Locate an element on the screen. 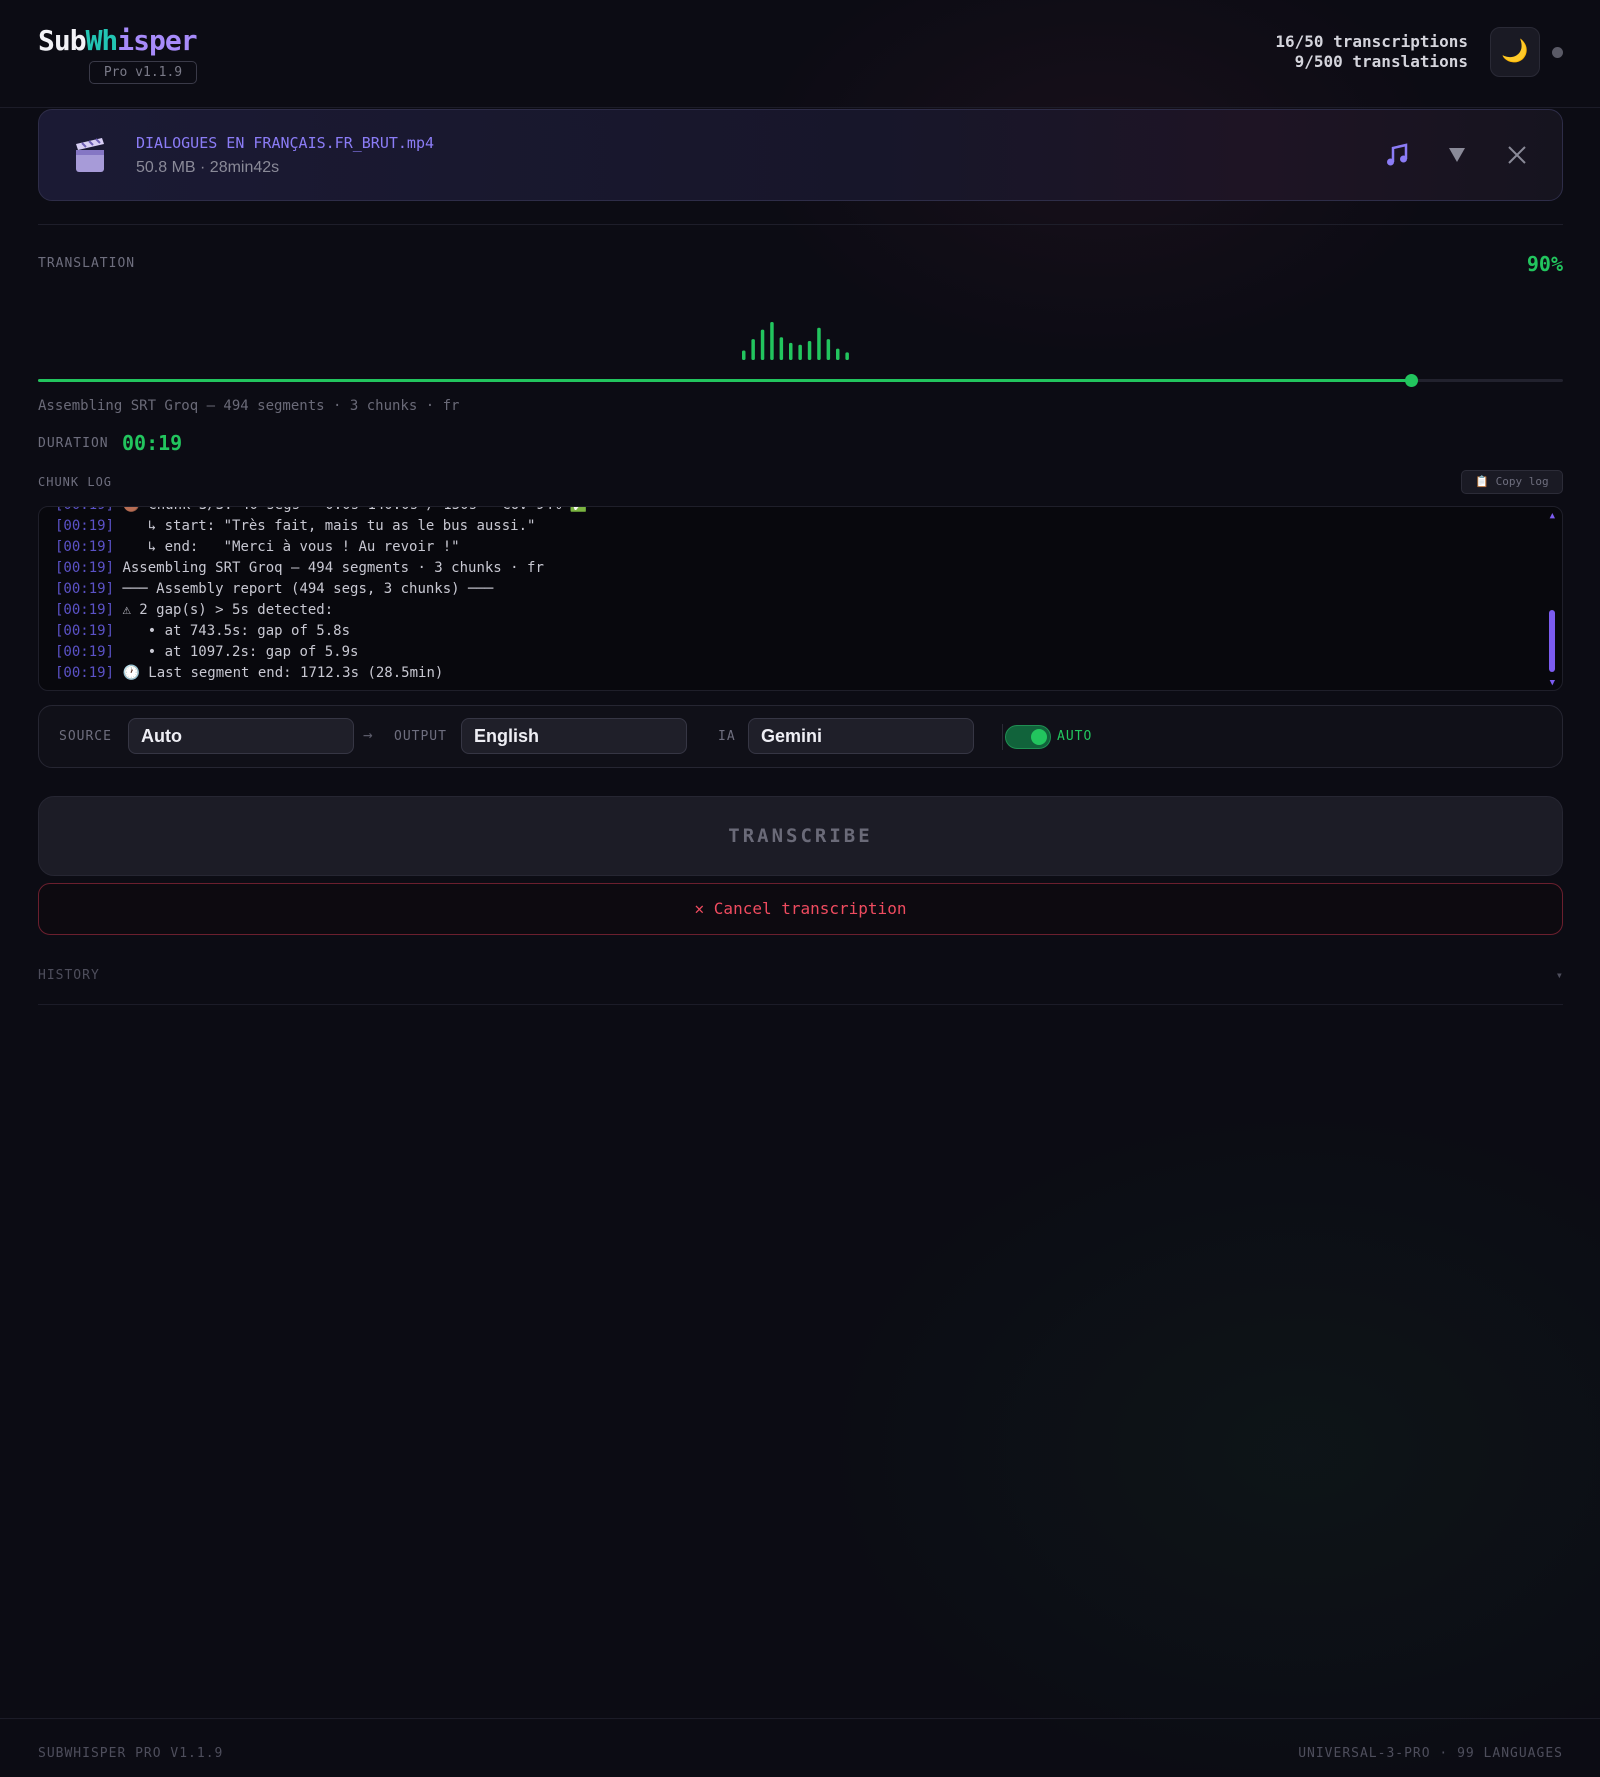 The image size is (1600, 1777). close-icon is located at coordinates (1517, 155).